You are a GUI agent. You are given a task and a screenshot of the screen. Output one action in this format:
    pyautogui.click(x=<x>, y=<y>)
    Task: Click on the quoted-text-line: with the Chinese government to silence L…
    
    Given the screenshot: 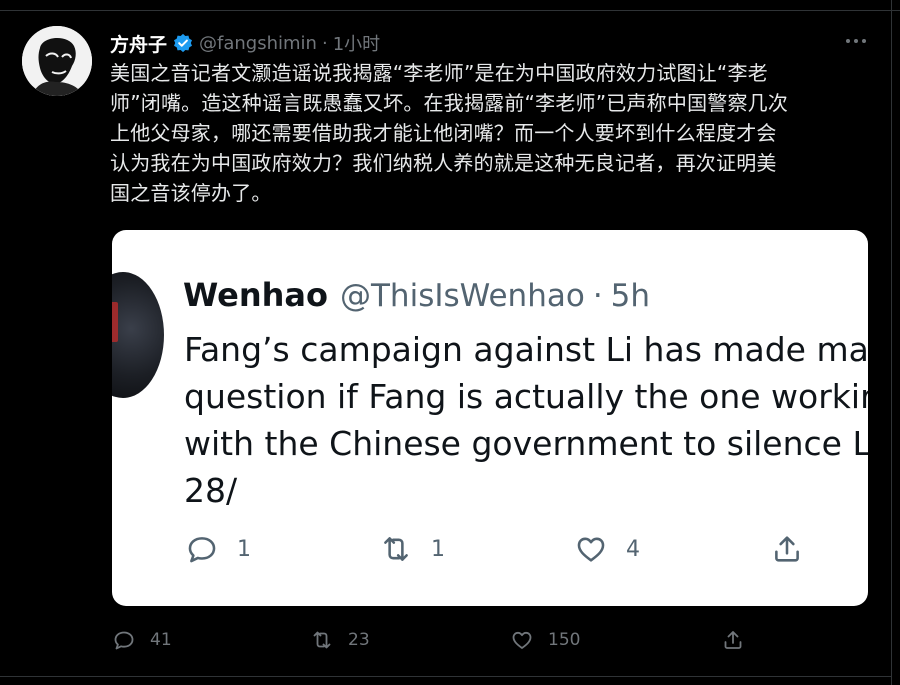 What is the action you would take?
    pyautogui.click(x=526, y=443)
    